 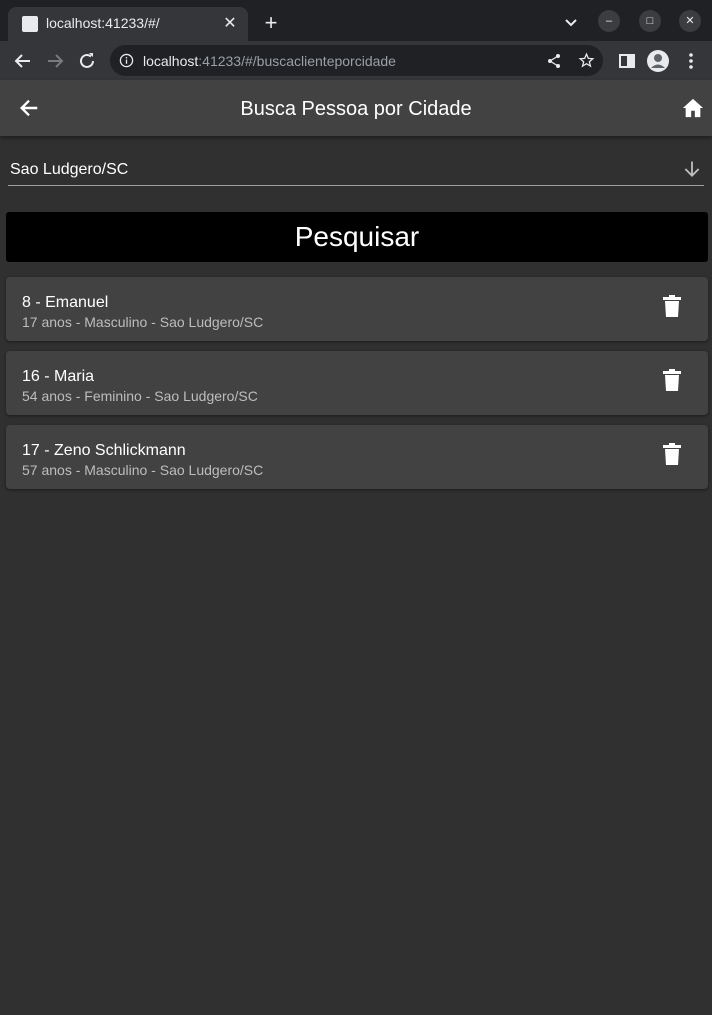 What do you see at coordinates (171, 61) in the screenshot?
I see `url-host: localhost` at bounding box center [171, 61].